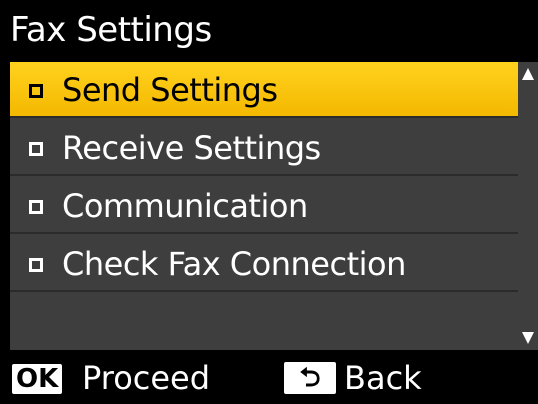 The height and width of the screenshot is (404, 538). I want to click on menu-item-communication: Communication, so click(264, 206).